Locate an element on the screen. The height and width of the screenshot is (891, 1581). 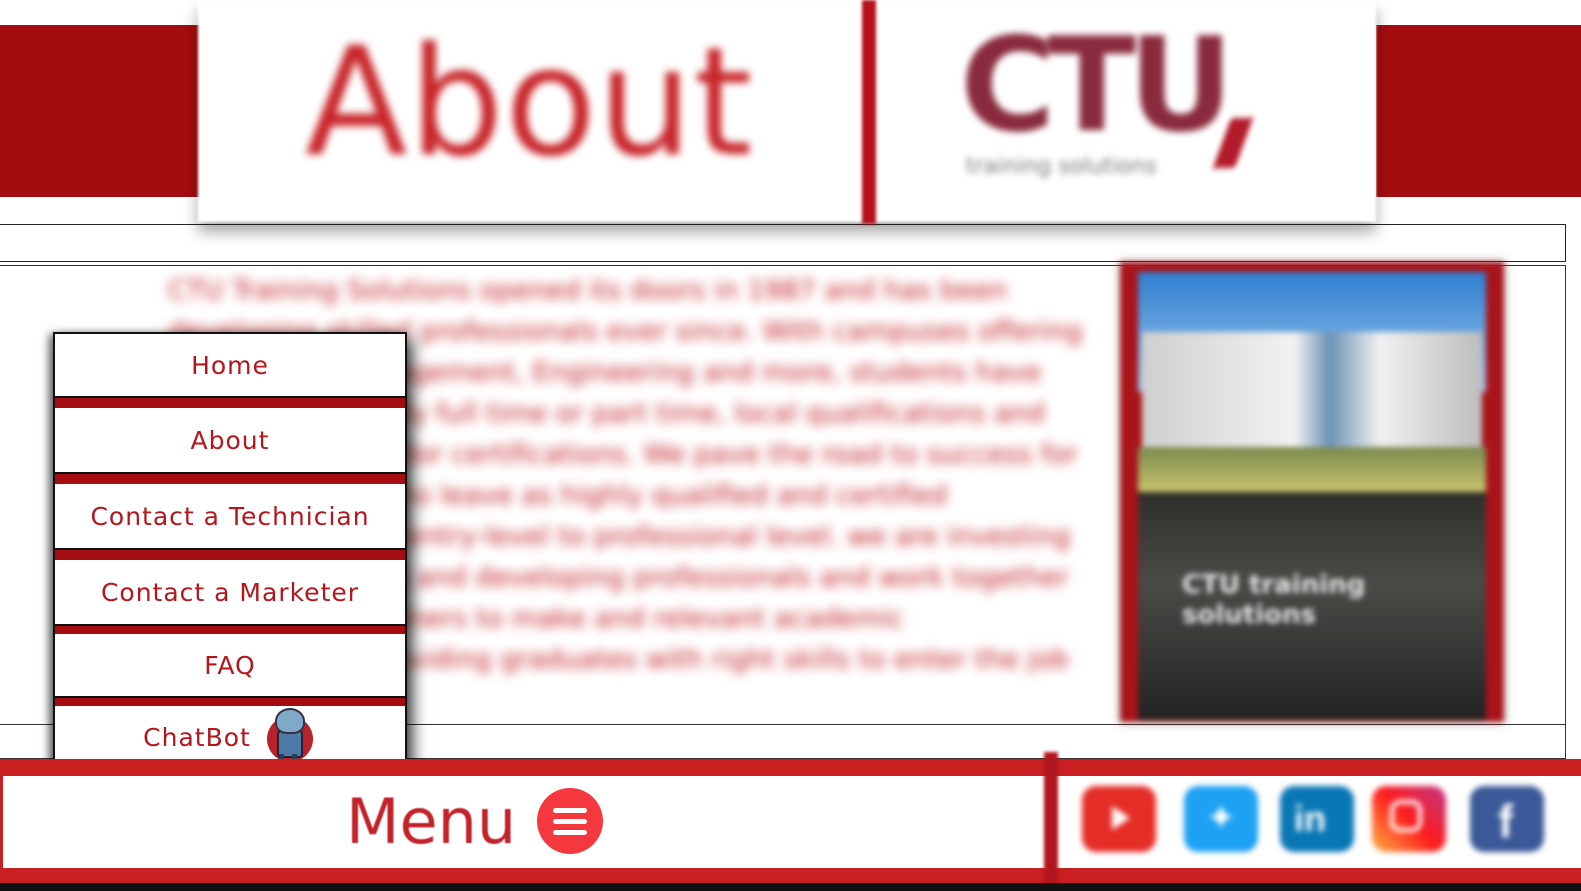
header-band-left is located at coordinates (100, 111).